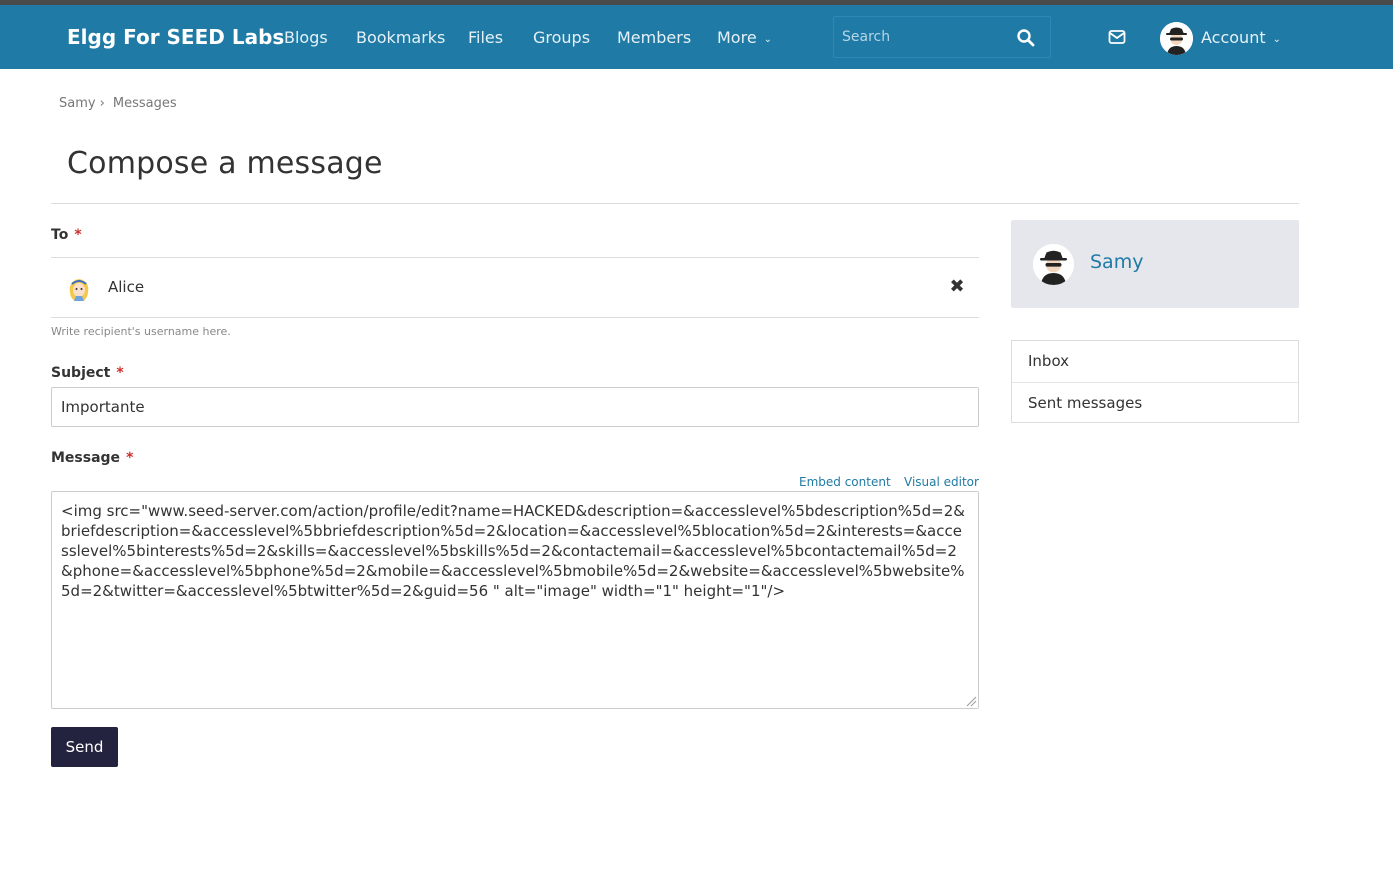  Describe the element at coordinates (145, 103) in the screenshot. I see `breadcrumb-messages: Messages` at that location.